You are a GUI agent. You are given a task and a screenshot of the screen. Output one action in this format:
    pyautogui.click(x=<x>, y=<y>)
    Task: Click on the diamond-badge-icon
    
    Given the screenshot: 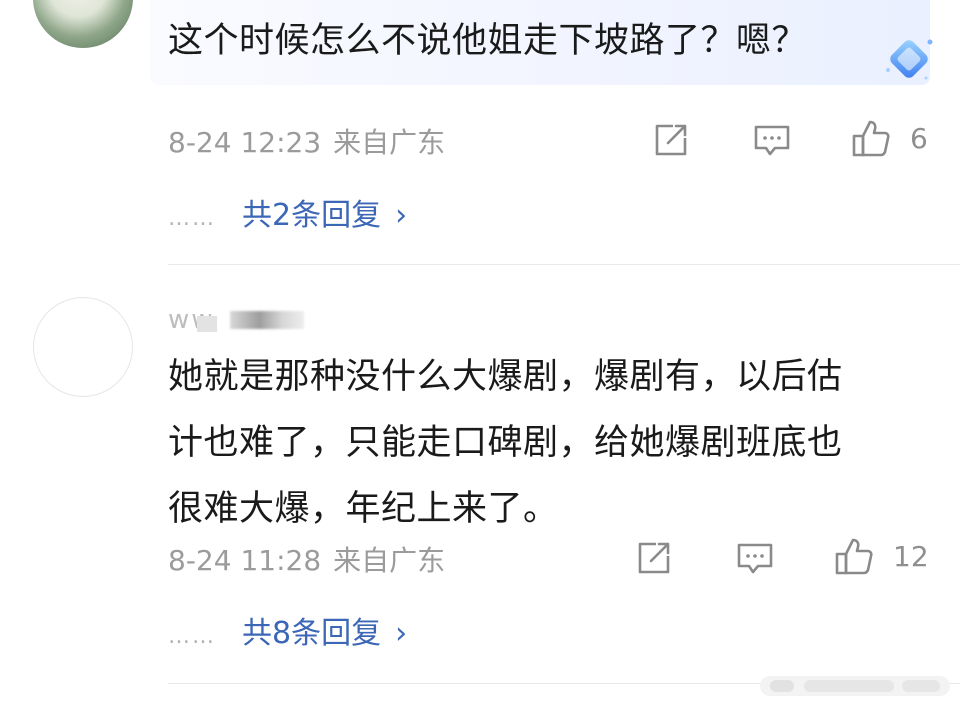 What is the action you would take?
    pyautogui.click(x=909, y=59)
    